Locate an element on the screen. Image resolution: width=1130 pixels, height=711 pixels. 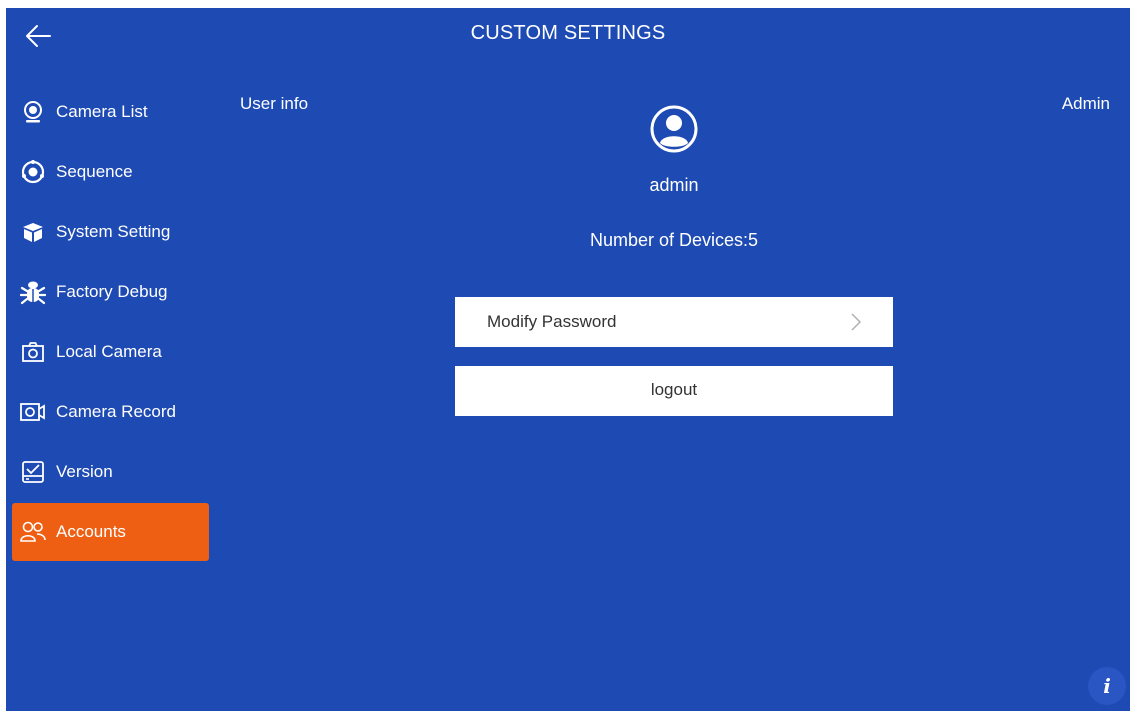
sidebar-item-local-camera: Local Camera is located at coordinates (110, 352).